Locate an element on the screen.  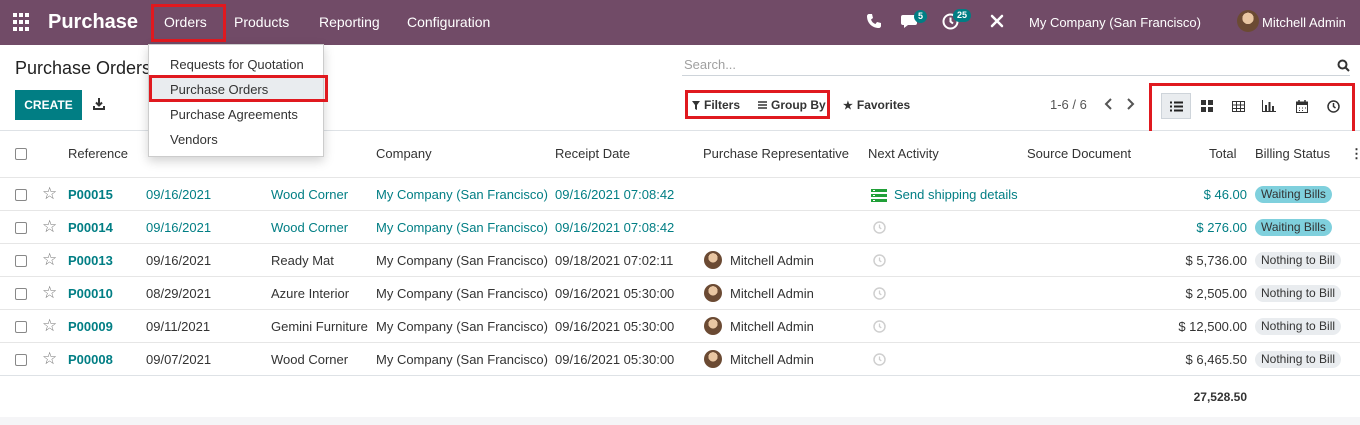
order-reference: P00014 is located at coordinates (90, 227).